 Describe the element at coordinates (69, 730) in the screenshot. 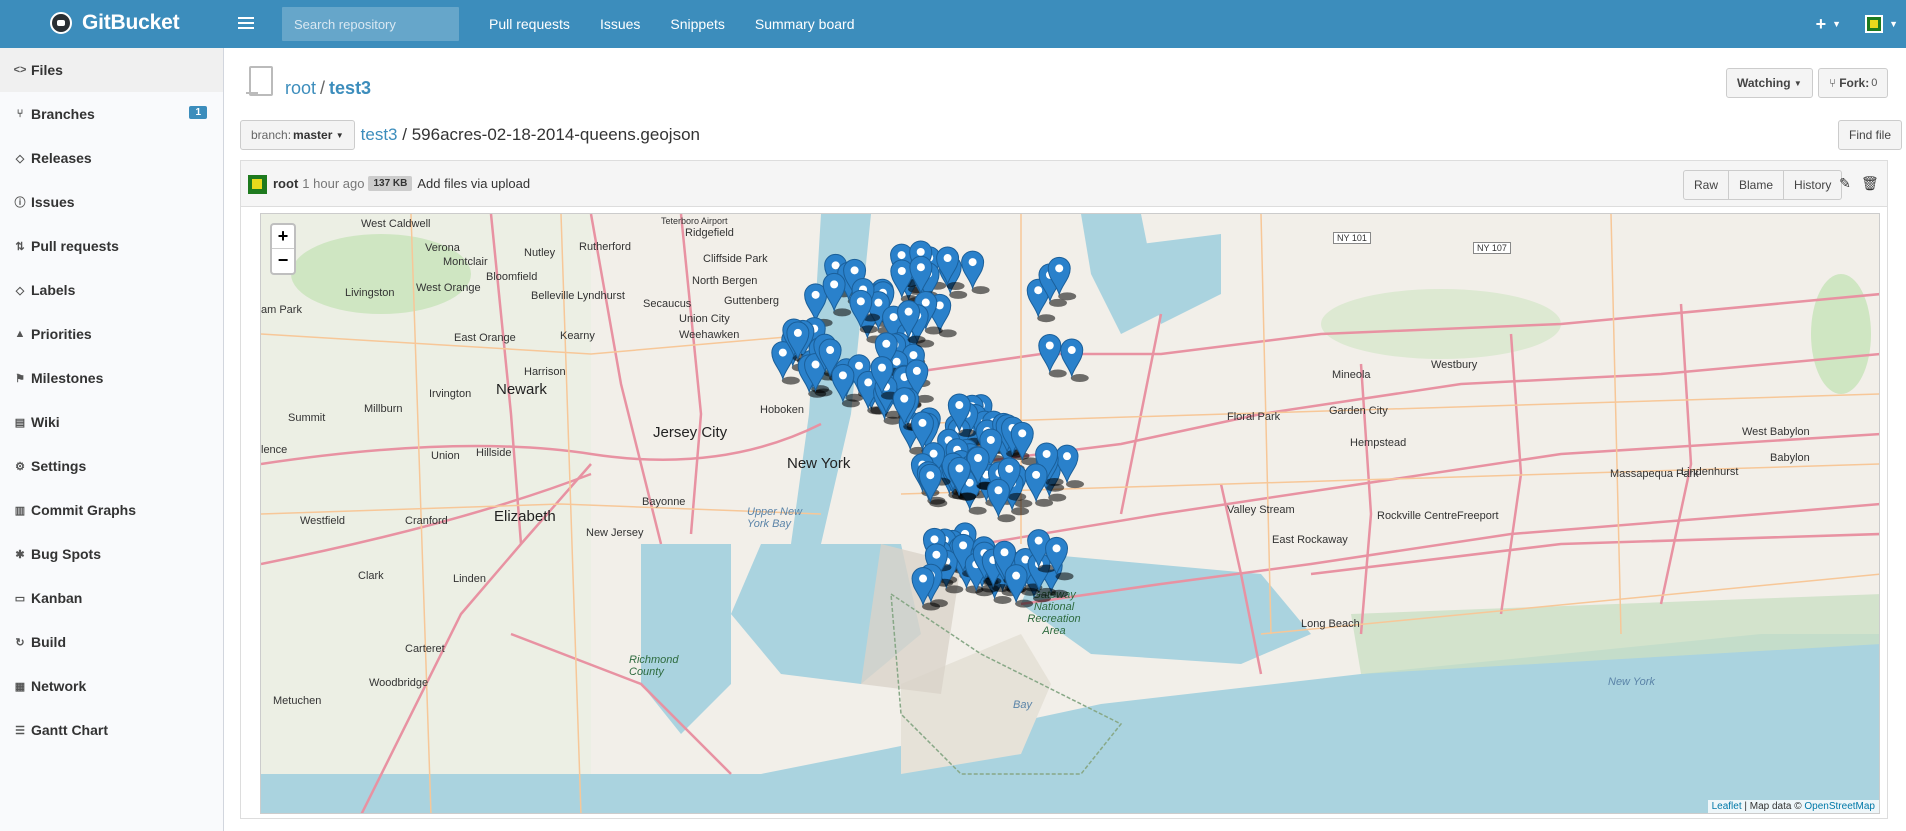

I see `sidebar-item-label: Gantt Chart` at that location.